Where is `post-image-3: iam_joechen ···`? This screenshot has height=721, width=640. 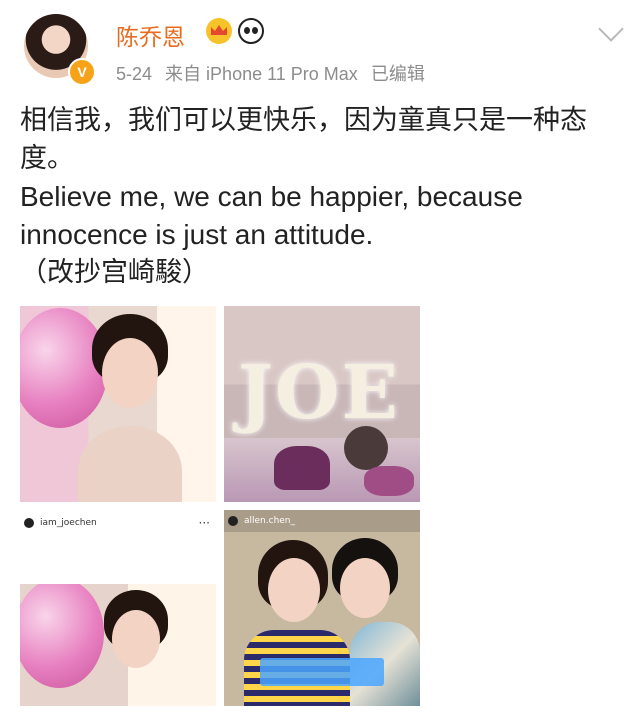
post-image-3: iam_joechen ··· is located at coordinates (118, 608).